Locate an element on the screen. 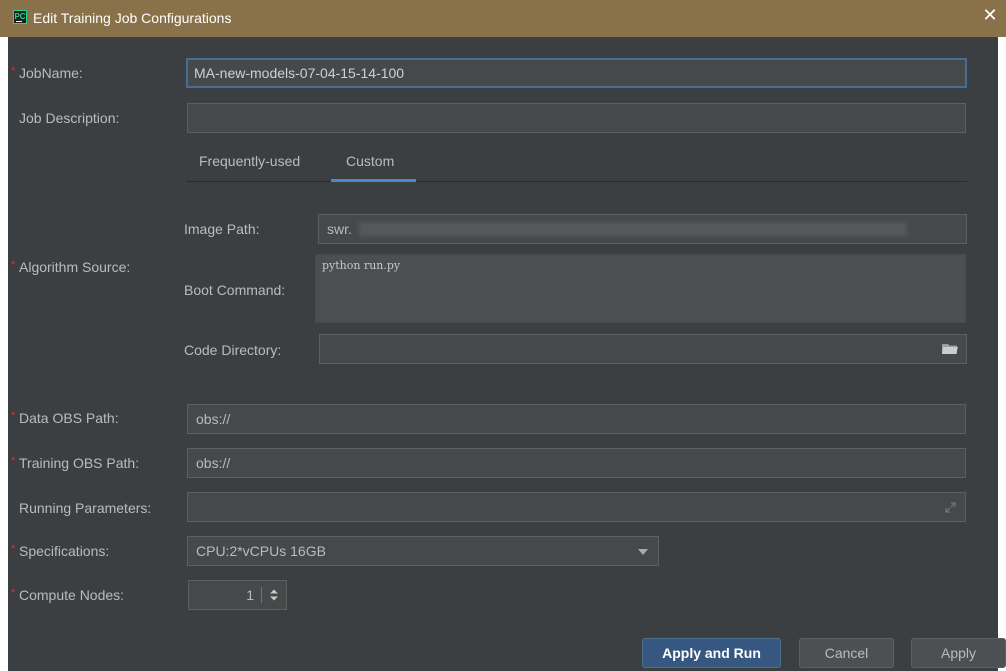 This screenshot has width=1006, height=671. compute-nodes-stepper: 1 is located at coordinates (237, 595).